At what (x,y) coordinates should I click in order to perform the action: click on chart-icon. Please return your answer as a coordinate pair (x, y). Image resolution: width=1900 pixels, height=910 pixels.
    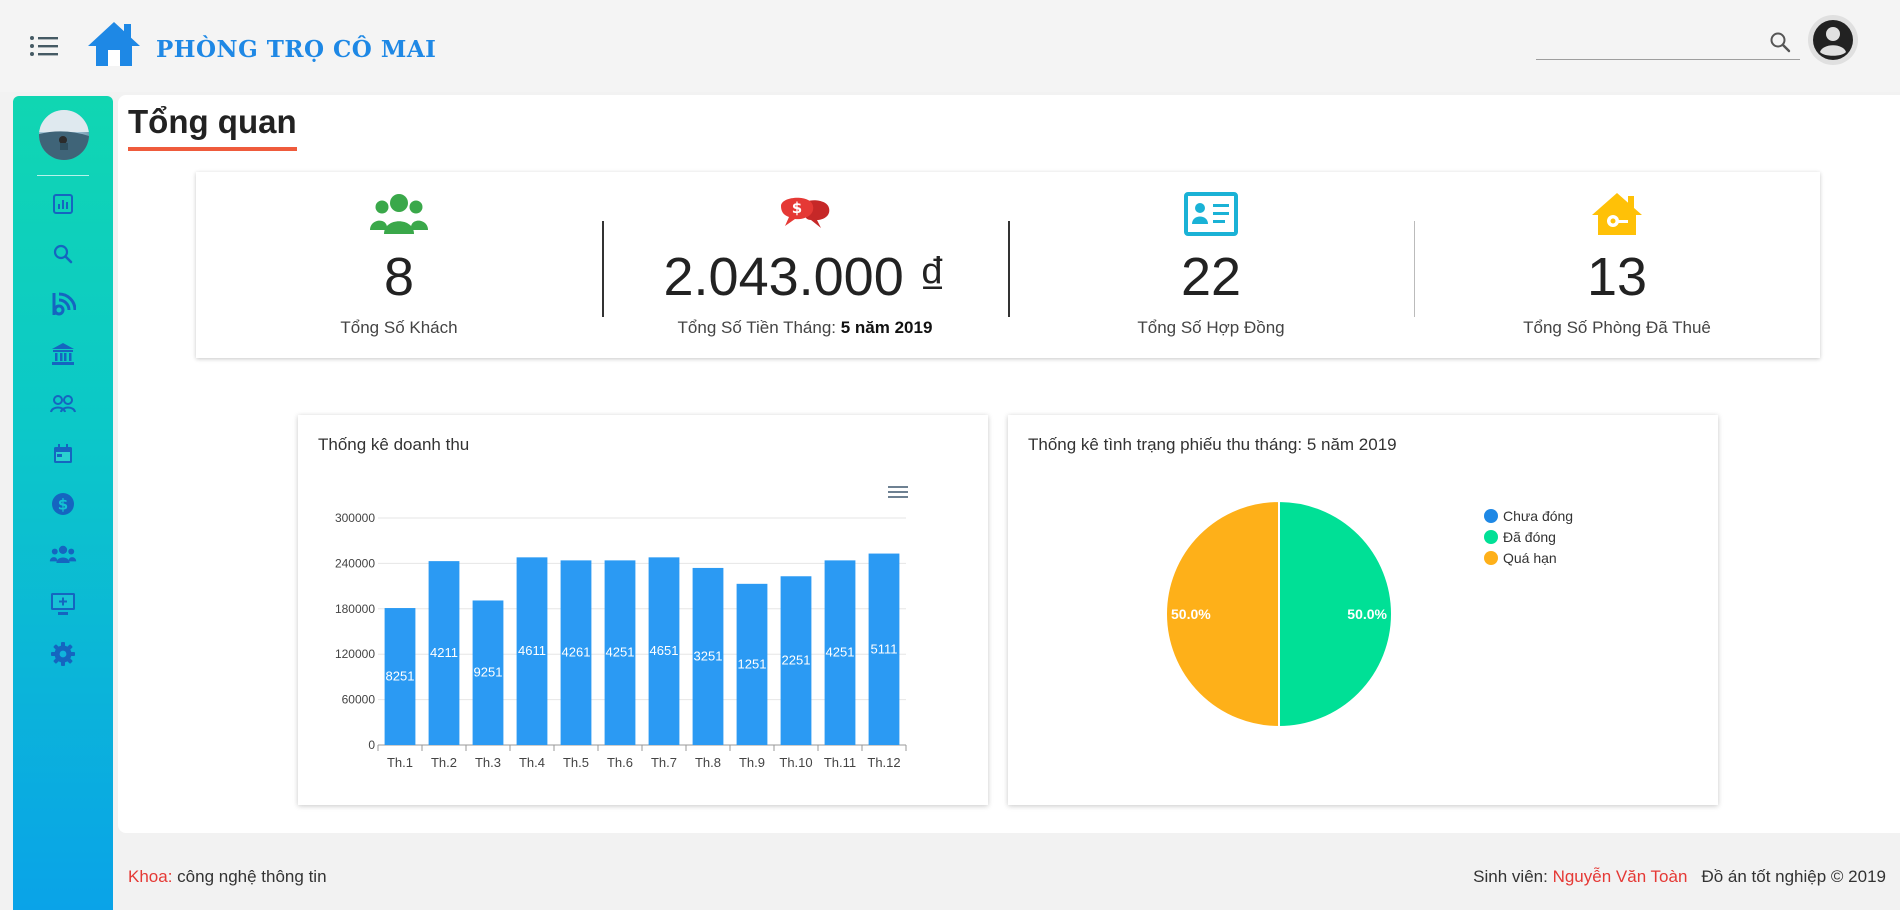
    Looking at the image, I should click on (63, 204).